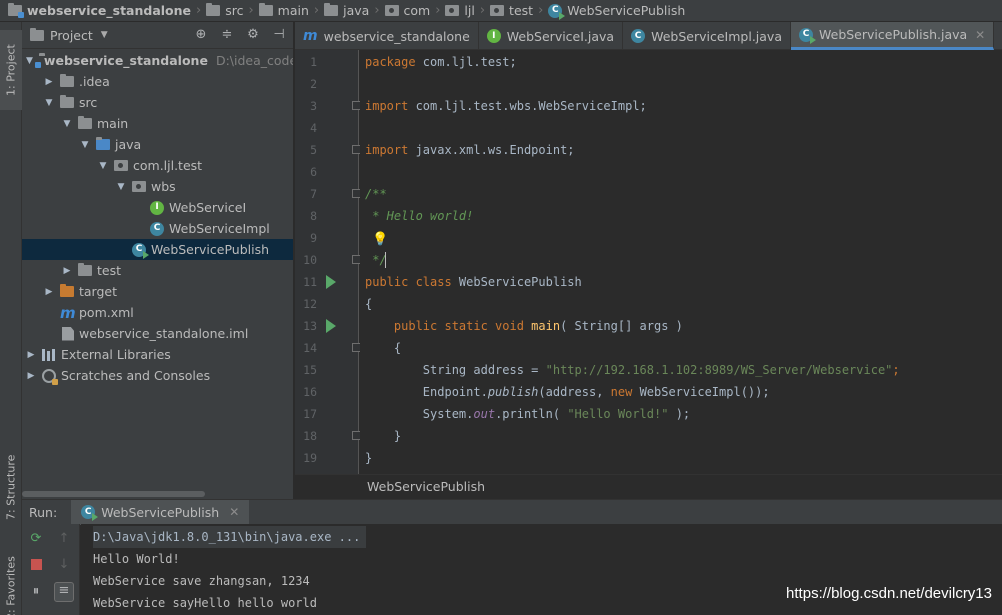  I want to click on tab-webserviceimpl: C WebServiceImpl.java, so click(707, 36).